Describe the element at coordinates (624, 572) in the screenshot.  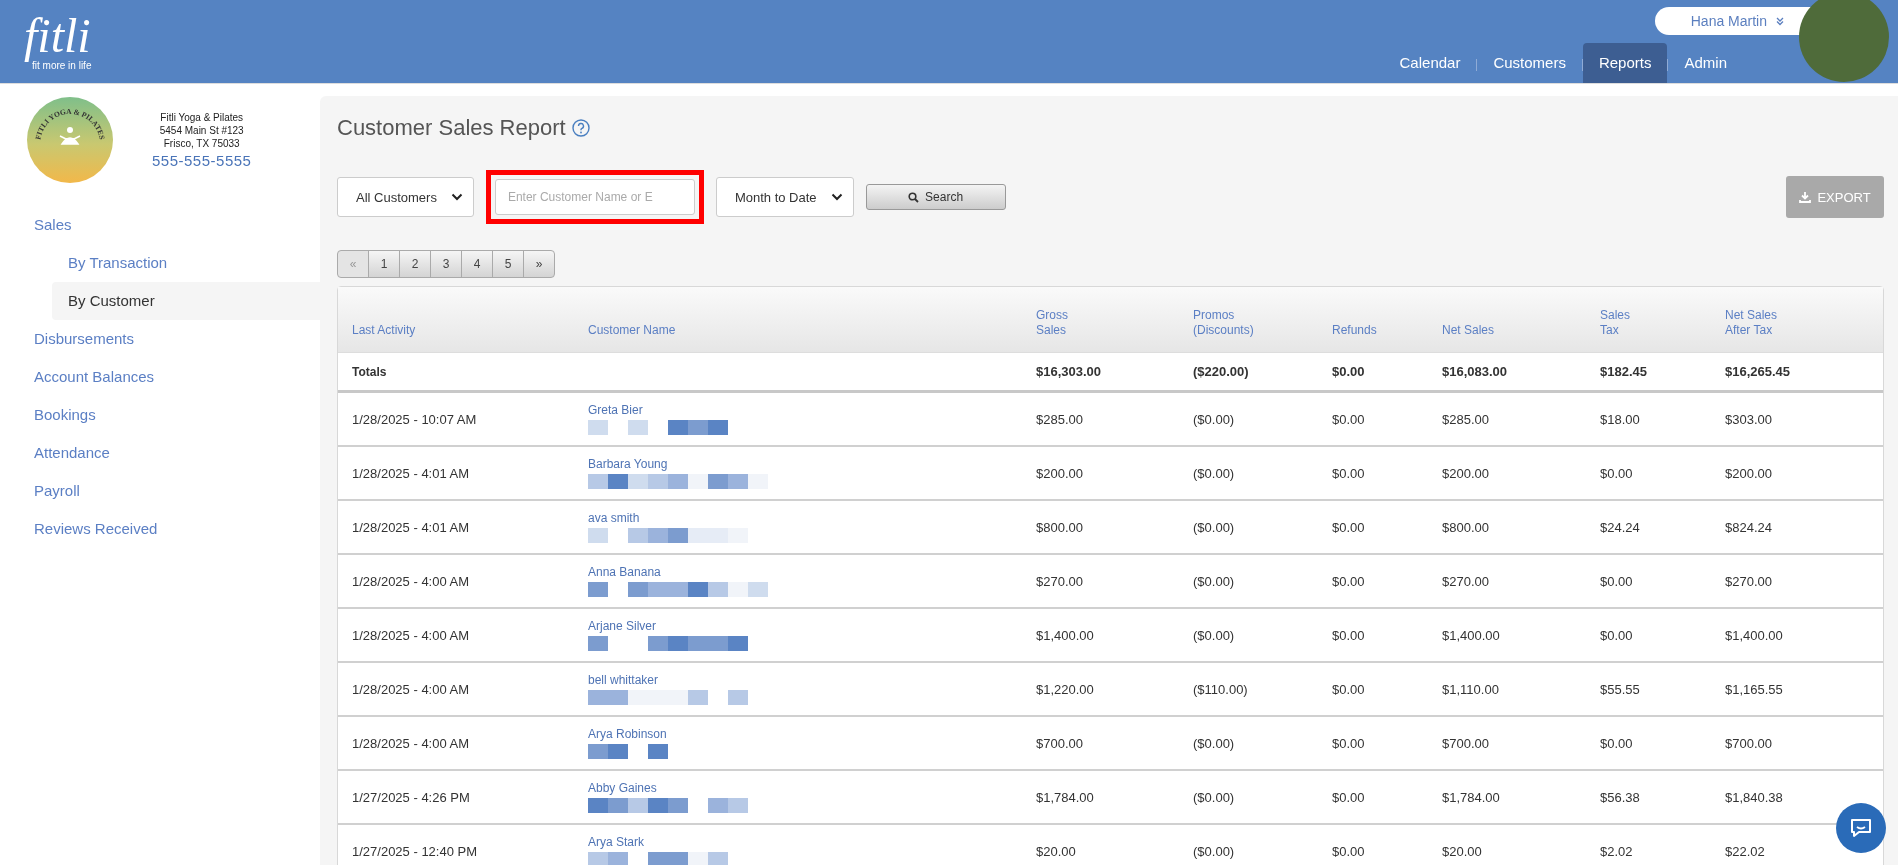
I see `customer-link: Anna Banana` at that location.